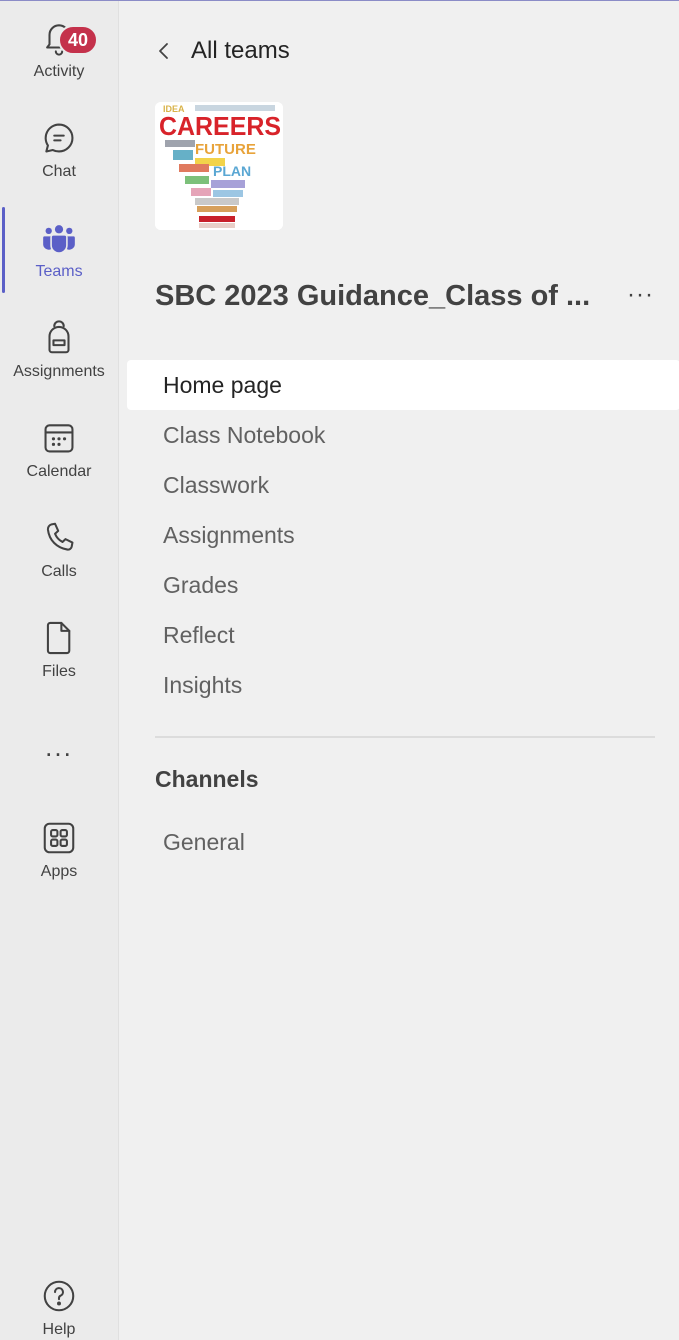  Describe the element at coordinates (225, 149) in the screenshot. I see `logo-word: FUTURE` at that location.